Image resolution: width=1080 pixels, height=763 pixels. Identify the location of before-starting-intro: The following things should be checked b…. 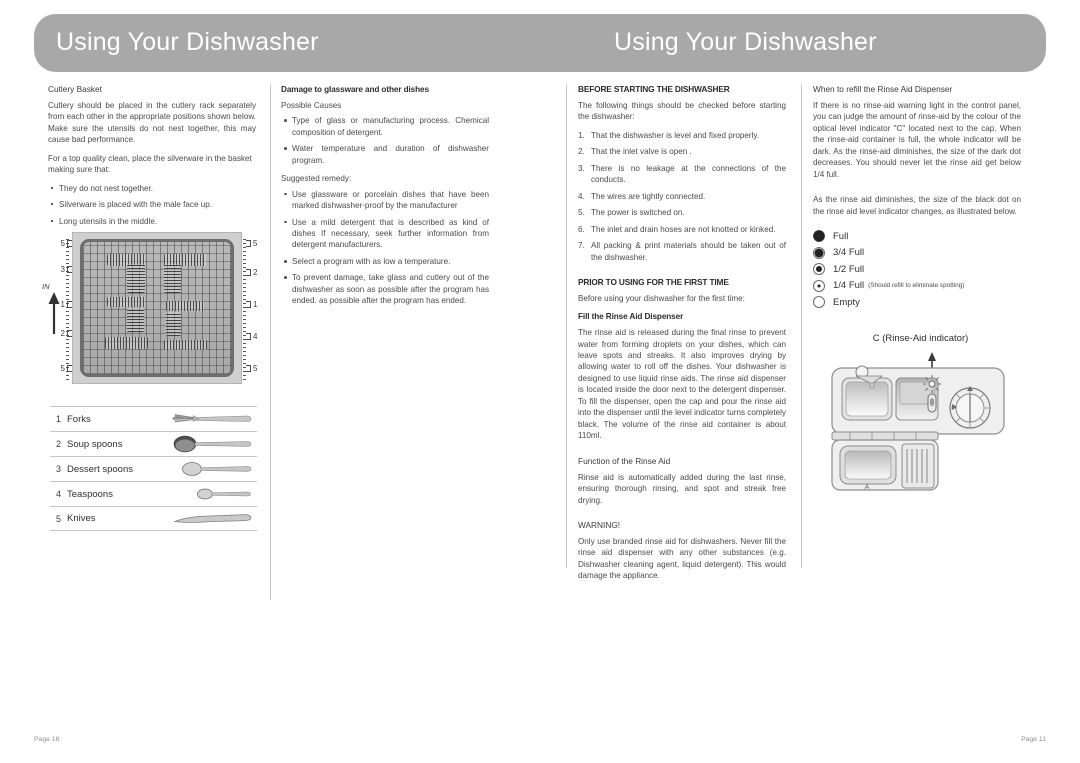
(682, 111).